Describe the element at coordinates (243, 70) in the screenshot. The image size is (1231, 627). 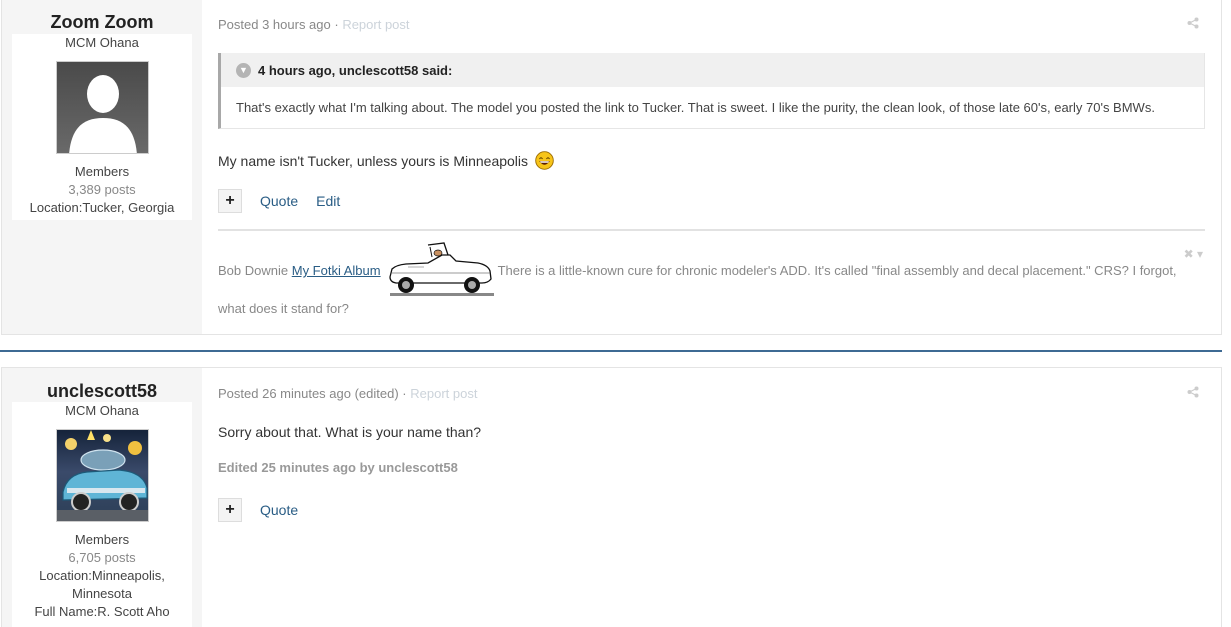
I see `chevron-down-icon: ▼` at that location.